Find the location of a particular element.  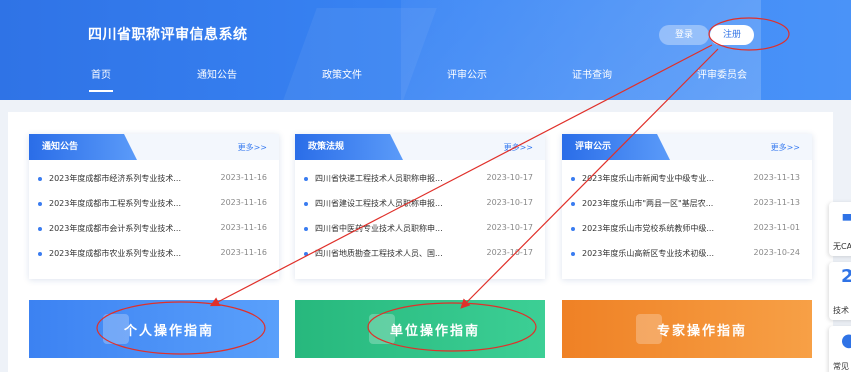

list-item: 2023年度成都市农业系列专业技术... 2023-11-16 is located at coordinates (154, 254).